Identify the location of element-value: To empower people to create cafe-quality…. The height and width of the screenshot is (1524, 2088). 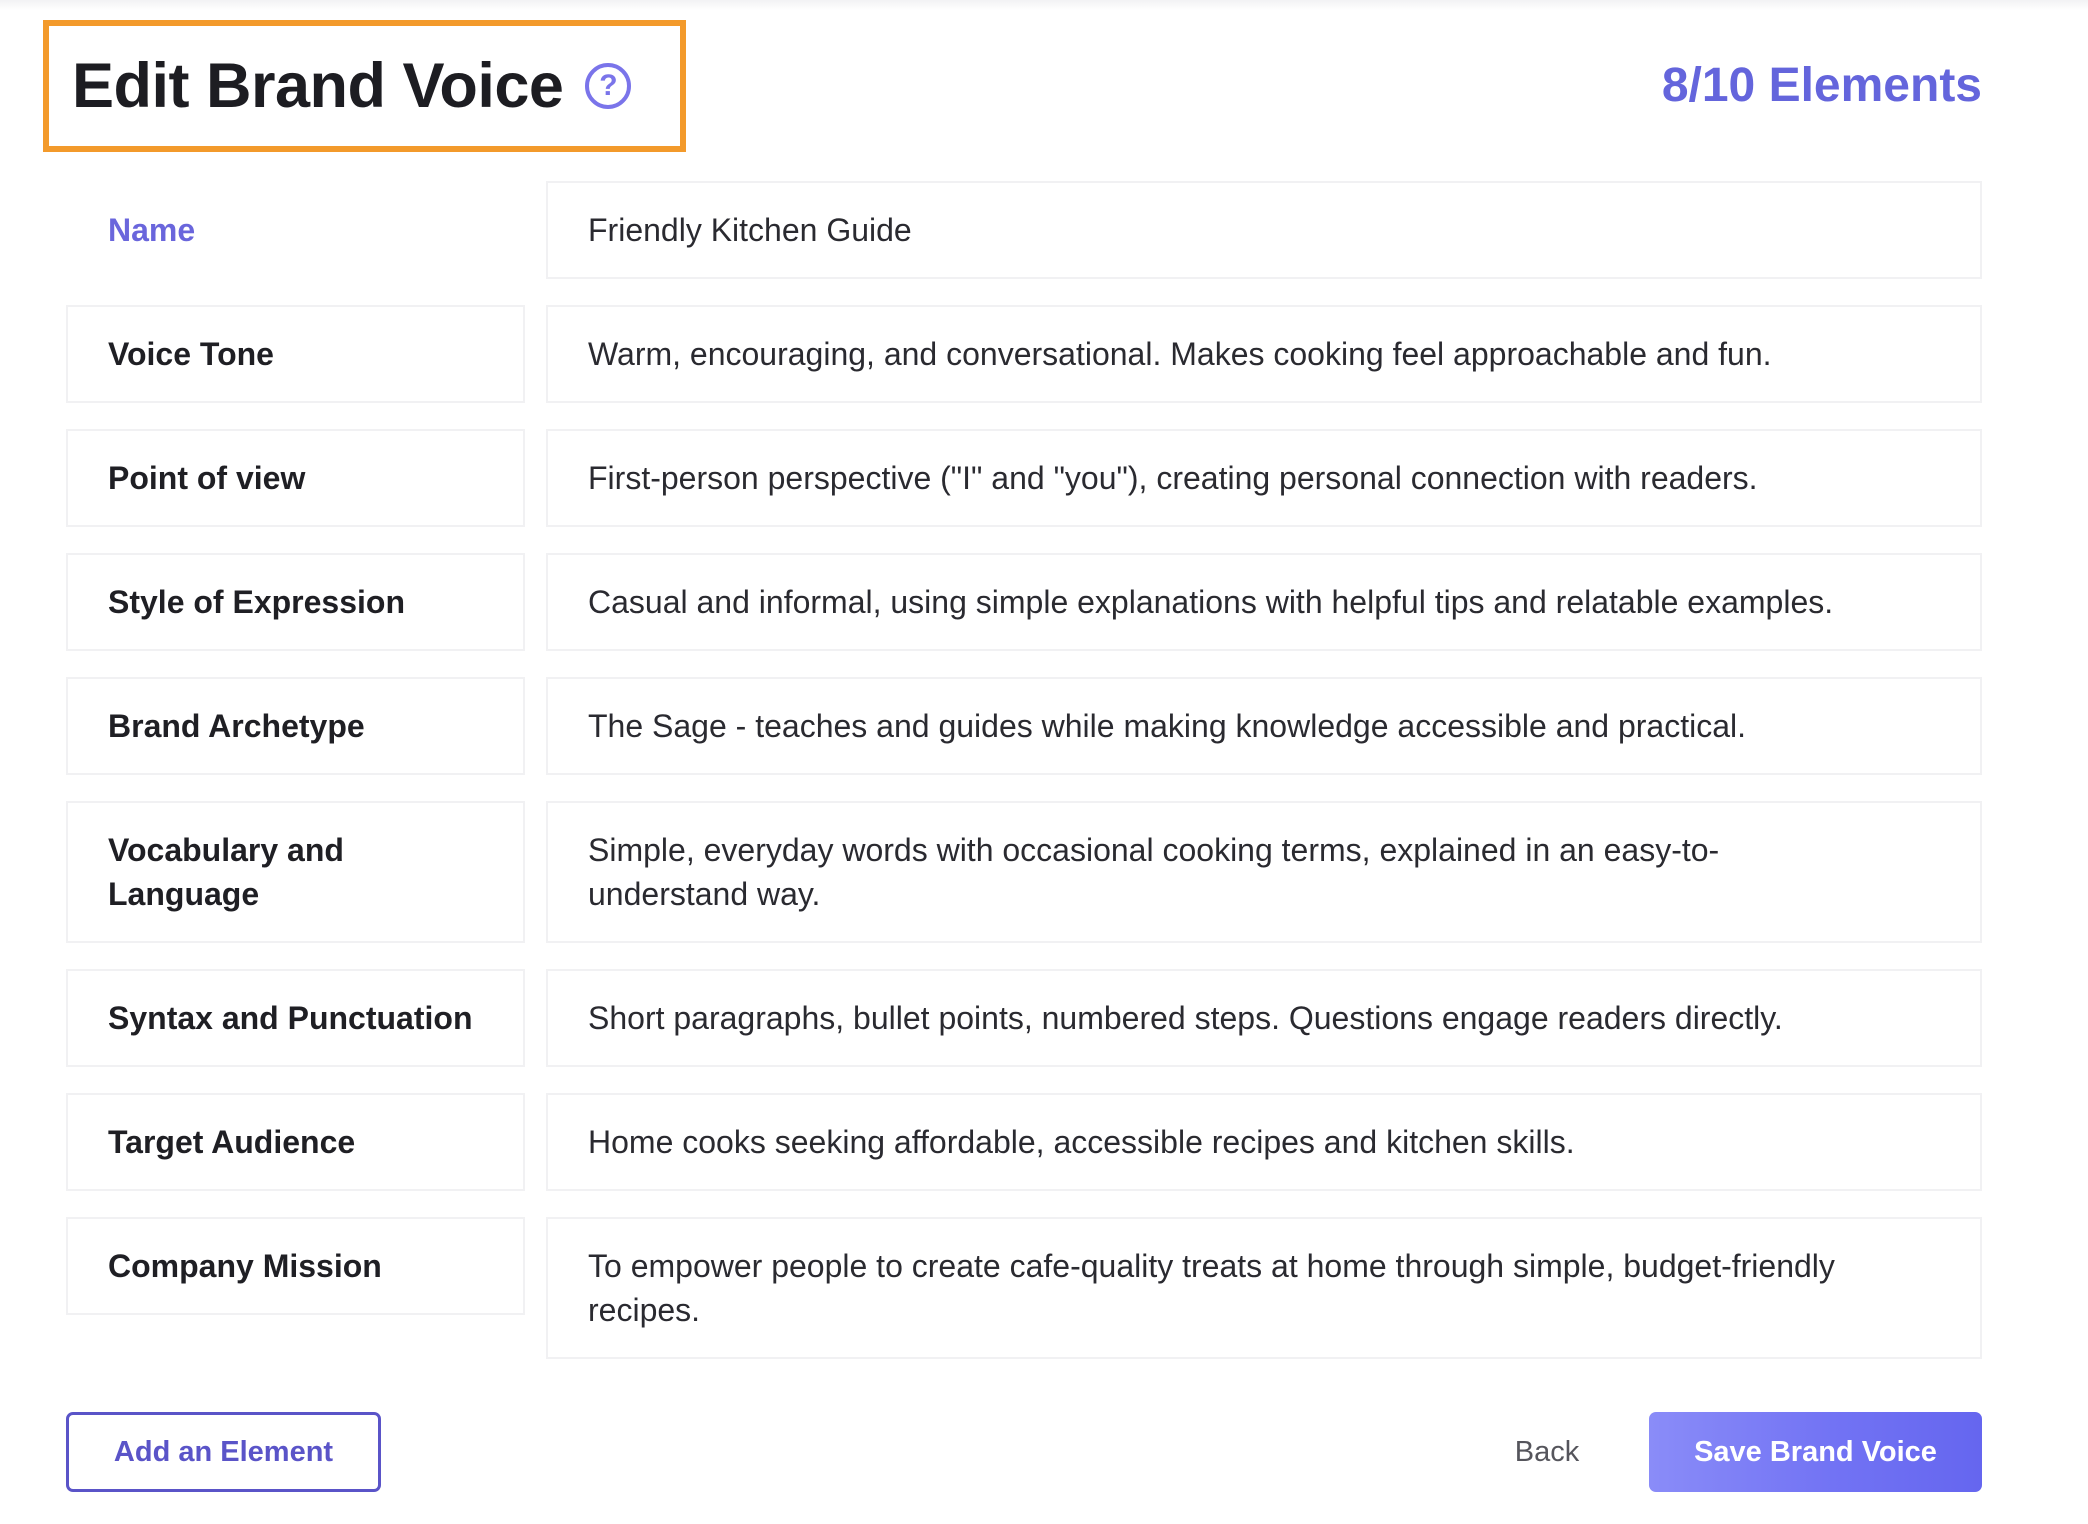
(1264, 1288).